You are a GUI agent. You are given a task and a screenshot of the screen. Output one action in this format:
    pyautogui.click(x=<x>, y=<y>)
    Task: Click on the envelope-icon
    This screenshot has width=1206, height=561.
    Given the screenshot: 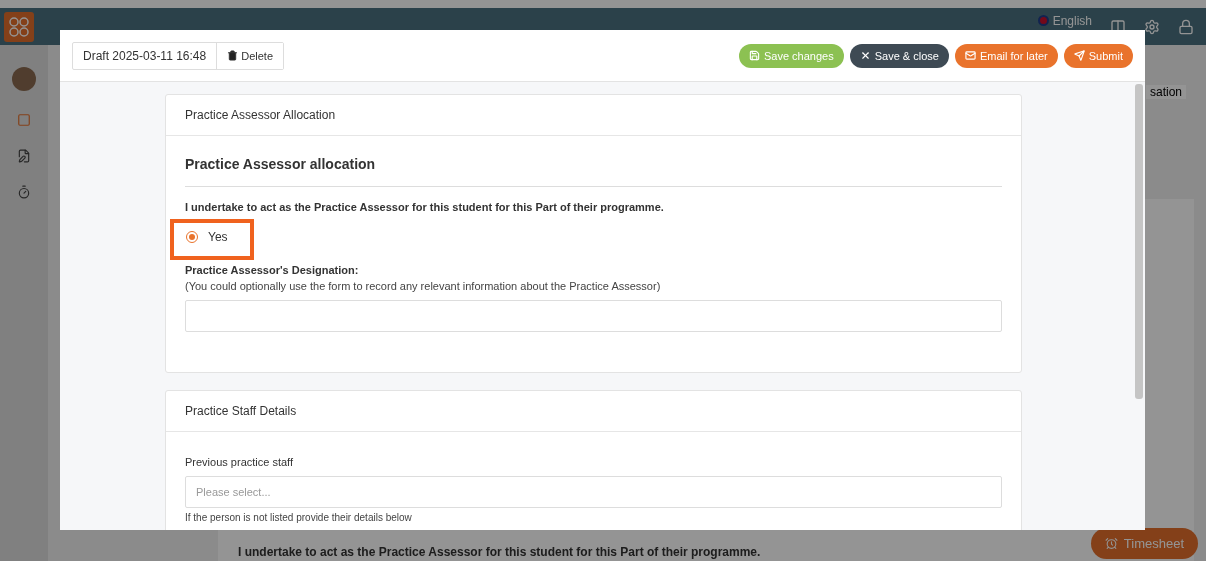 What is the action you would take?
    pyautogui.click(x=970, y=55)
    